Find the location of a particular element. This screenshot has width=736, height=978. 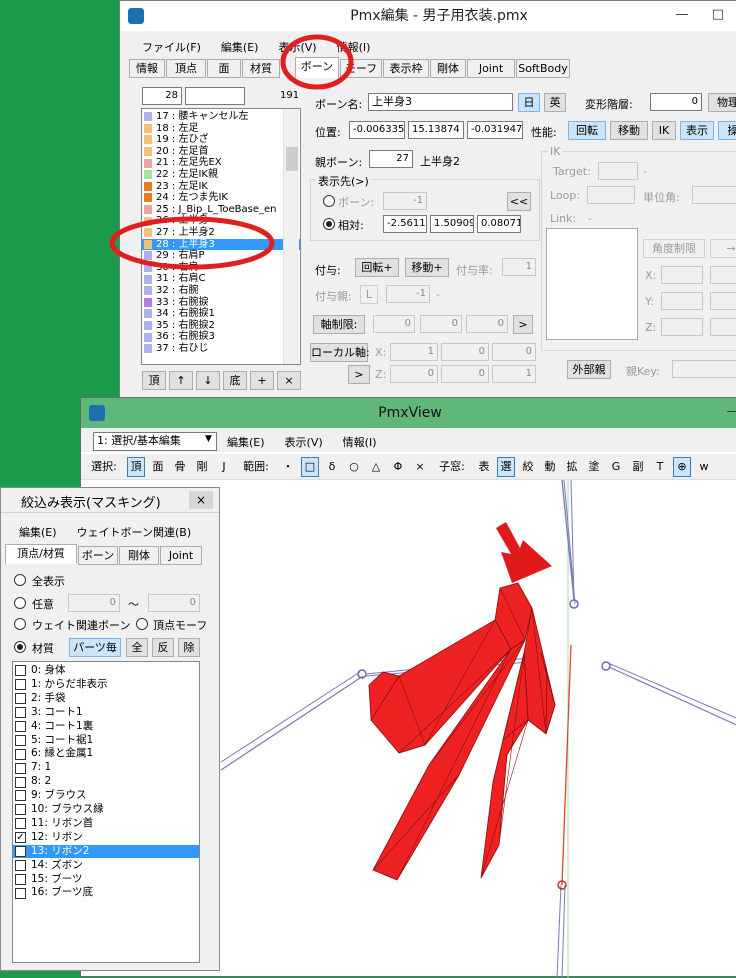

weight-bone-radio is located at coordinates (20, 624).